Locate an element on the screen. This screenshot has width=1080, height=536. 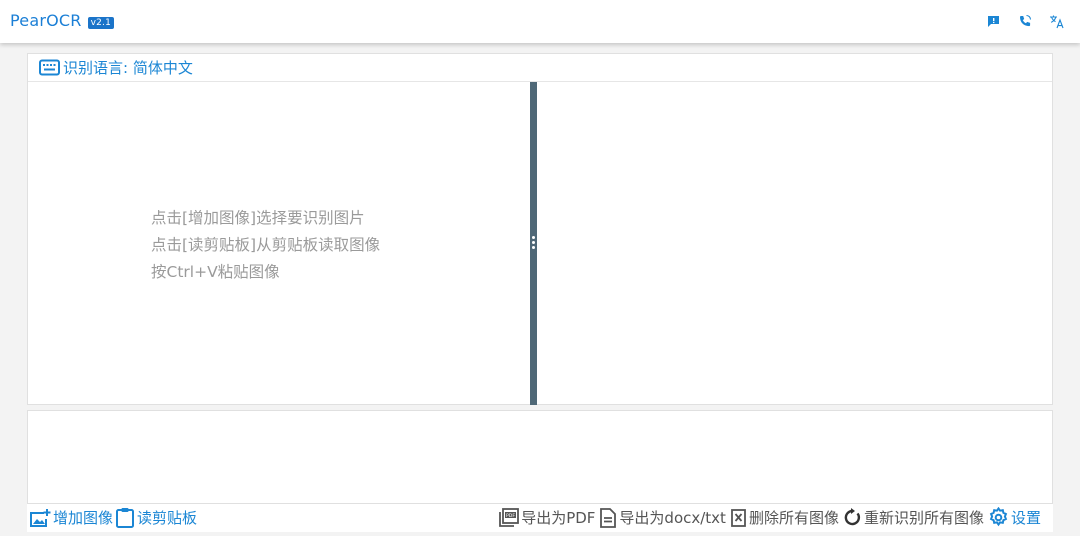
app-title: PearOCR v2.1 is located at coordinates (62, 20).